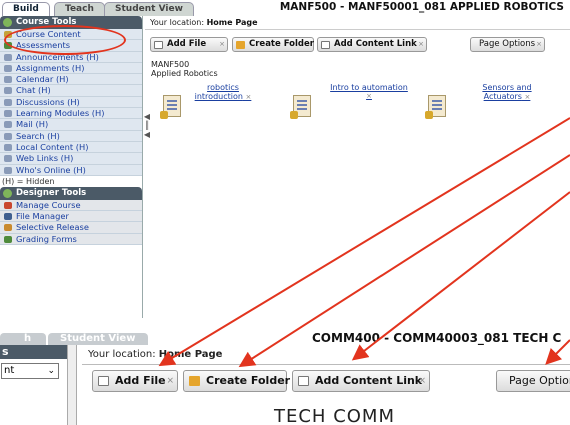 The width and height of the screenshot is (570, 425). What do you see at coordinates (60, 113) in the screenshot?
I see `sidebar-item-label: Learning Modules (H)` at bounding box center [60, 113].